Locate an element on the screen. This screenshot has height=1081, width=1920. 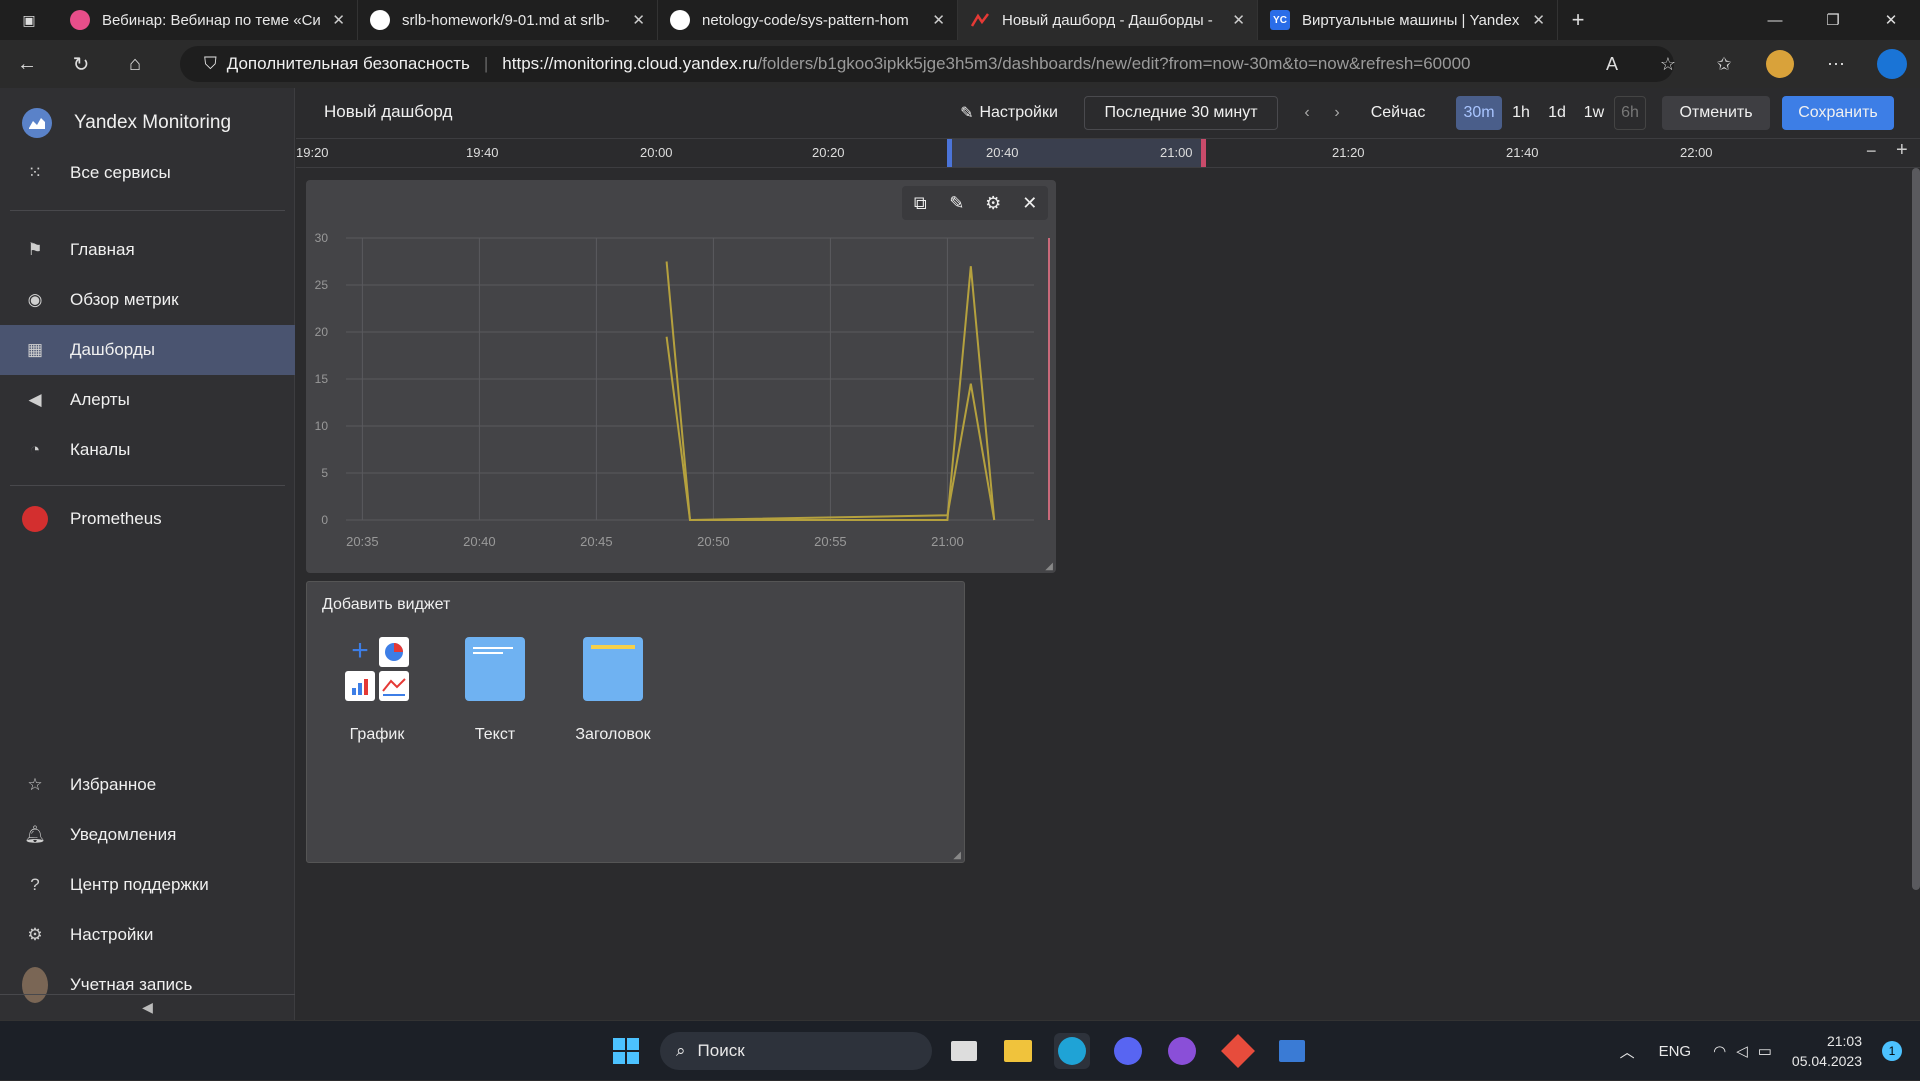
sidebar-item-metrics: ◉ Обзор метрик is located at coordinates (147, 300).